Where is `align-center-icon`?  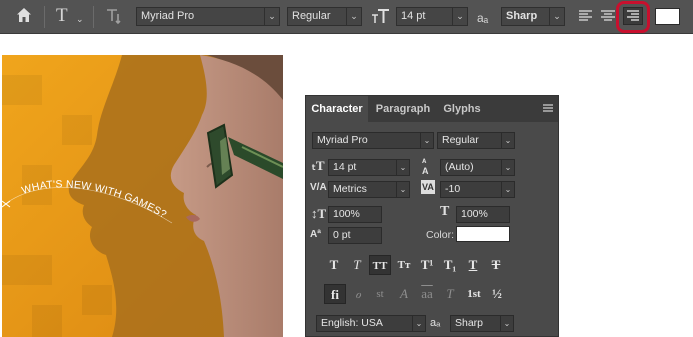 align-center-icon is located at coordinates (608, 16).